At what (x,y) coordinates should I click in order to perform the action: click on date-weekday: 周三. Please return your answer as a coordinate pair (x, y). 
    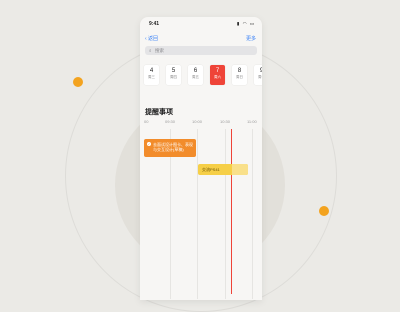
    Looking at the image, I should click on (151, 77).